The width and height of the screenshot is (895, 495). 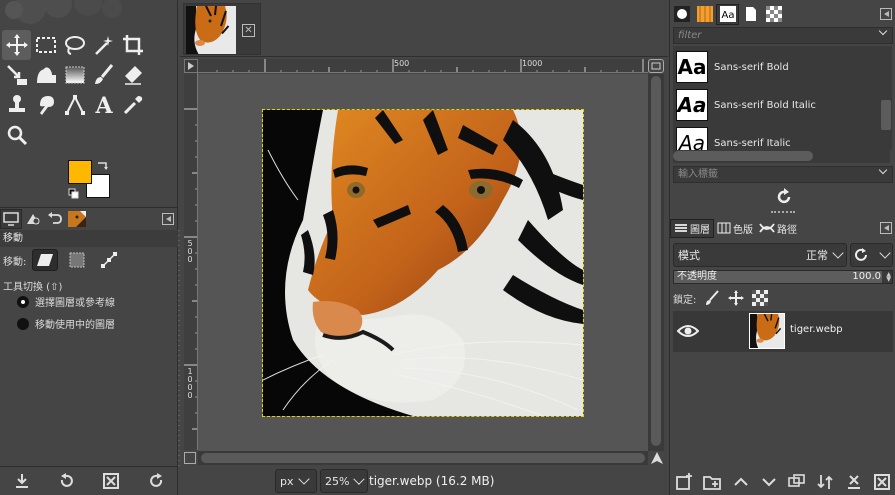 What do you see at coordinates (760, 298) in the screenshot?
I see `lock-alpha-icon` at bounding box center [760, 298].